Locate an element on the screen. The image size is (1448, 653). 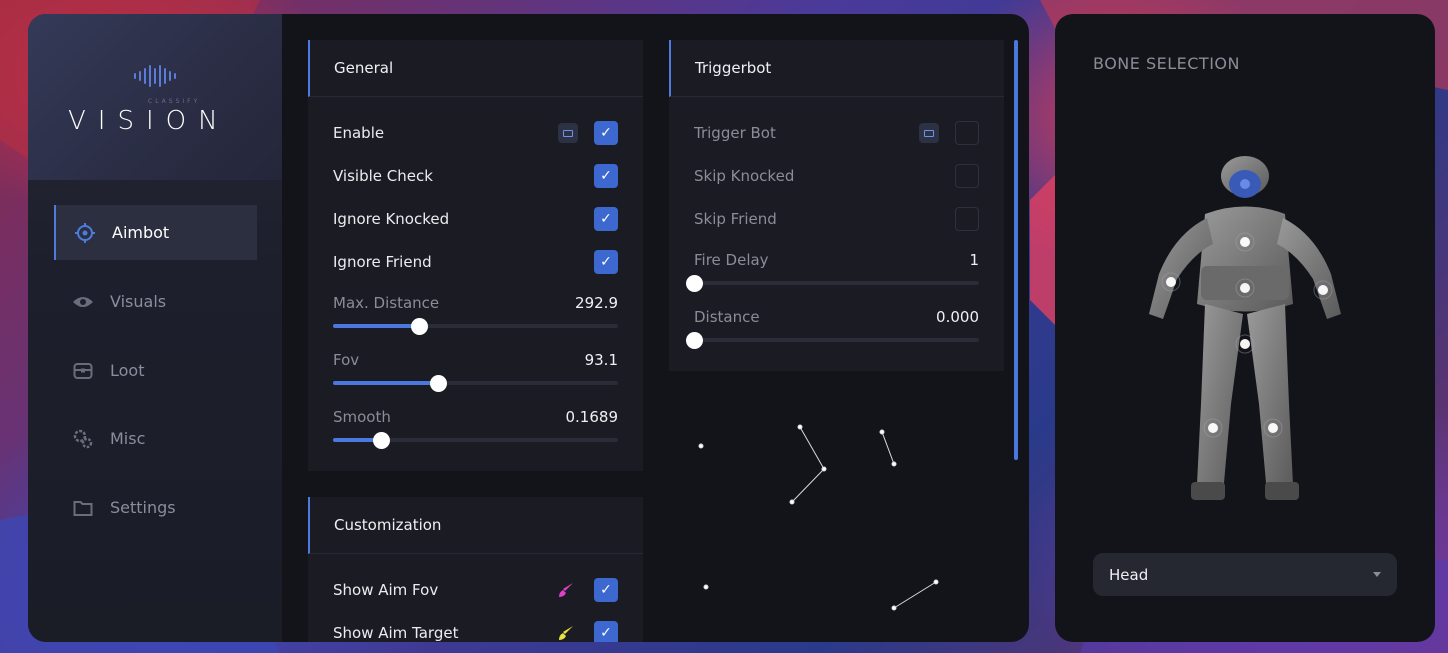
fire-delay-slider: Fire Delay 1 is located at coordinates (832, 274).